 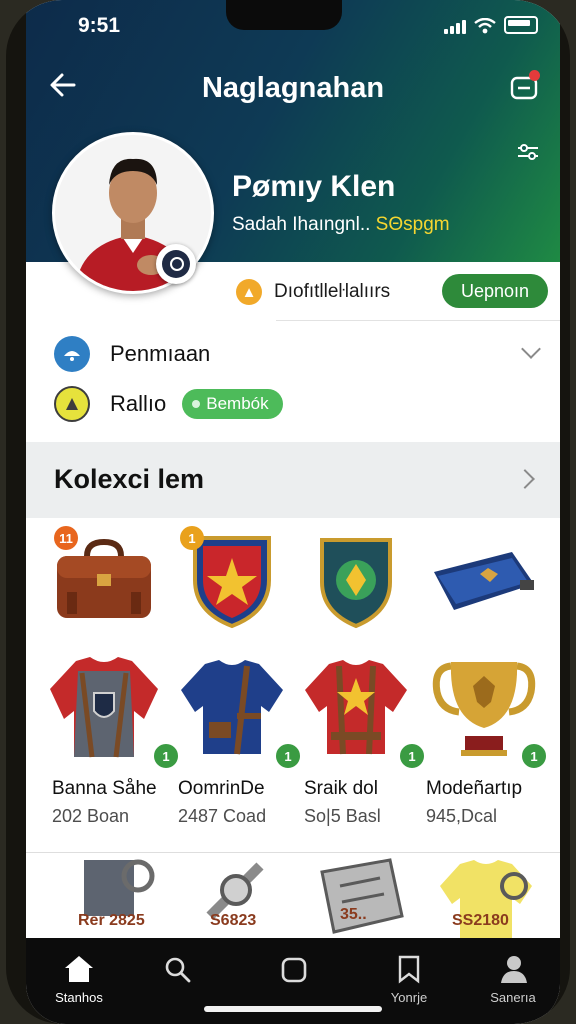 What do you see at coordinates (91, 816) in the screenshot?
I see `item-price: 202 Boan` at bounding box center [91, 816].